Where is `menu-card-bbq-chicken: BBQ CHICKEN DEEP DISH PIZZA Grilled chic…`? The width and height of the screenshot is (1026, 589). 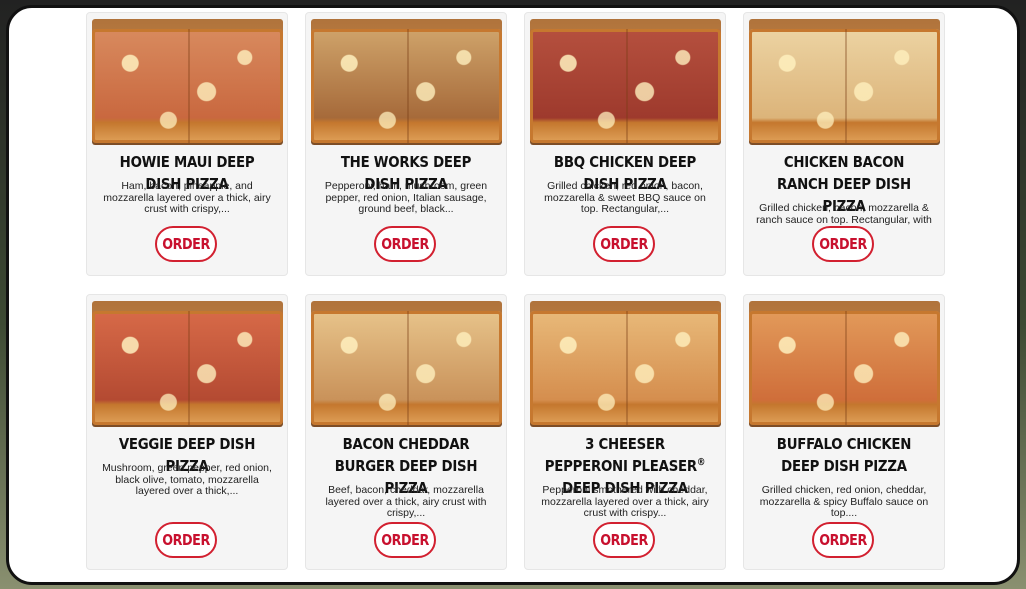
menu-card-bbq-chicken: BBQ CHICKEN DEEP DISH PIZZA Grilled chic… is located at coordinates (625, 144).